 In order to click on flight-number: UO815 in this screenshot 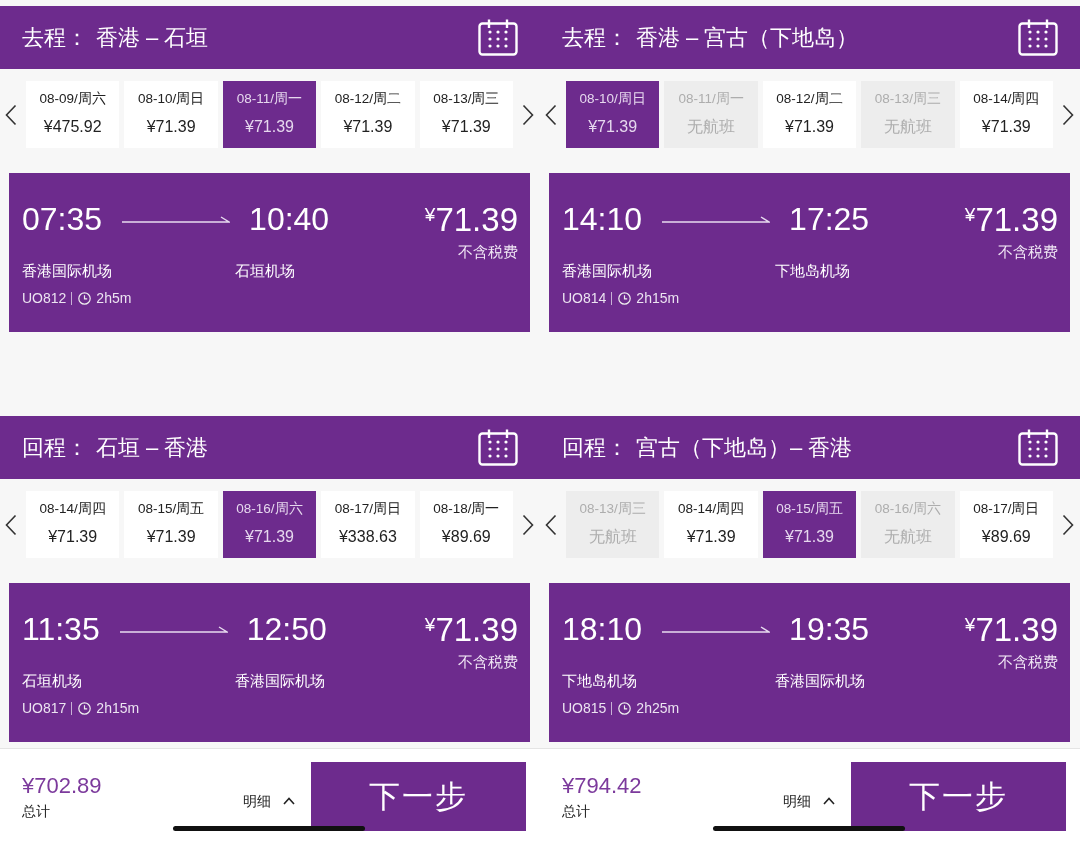, I will do `click(584, 708)`.